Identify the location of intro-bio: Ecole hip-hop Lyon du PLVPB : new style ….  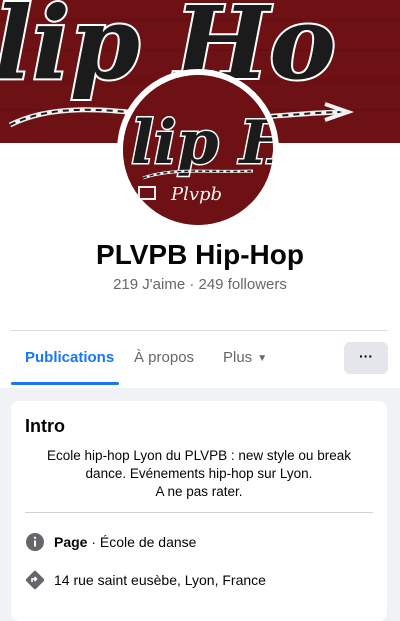
(199, 474).